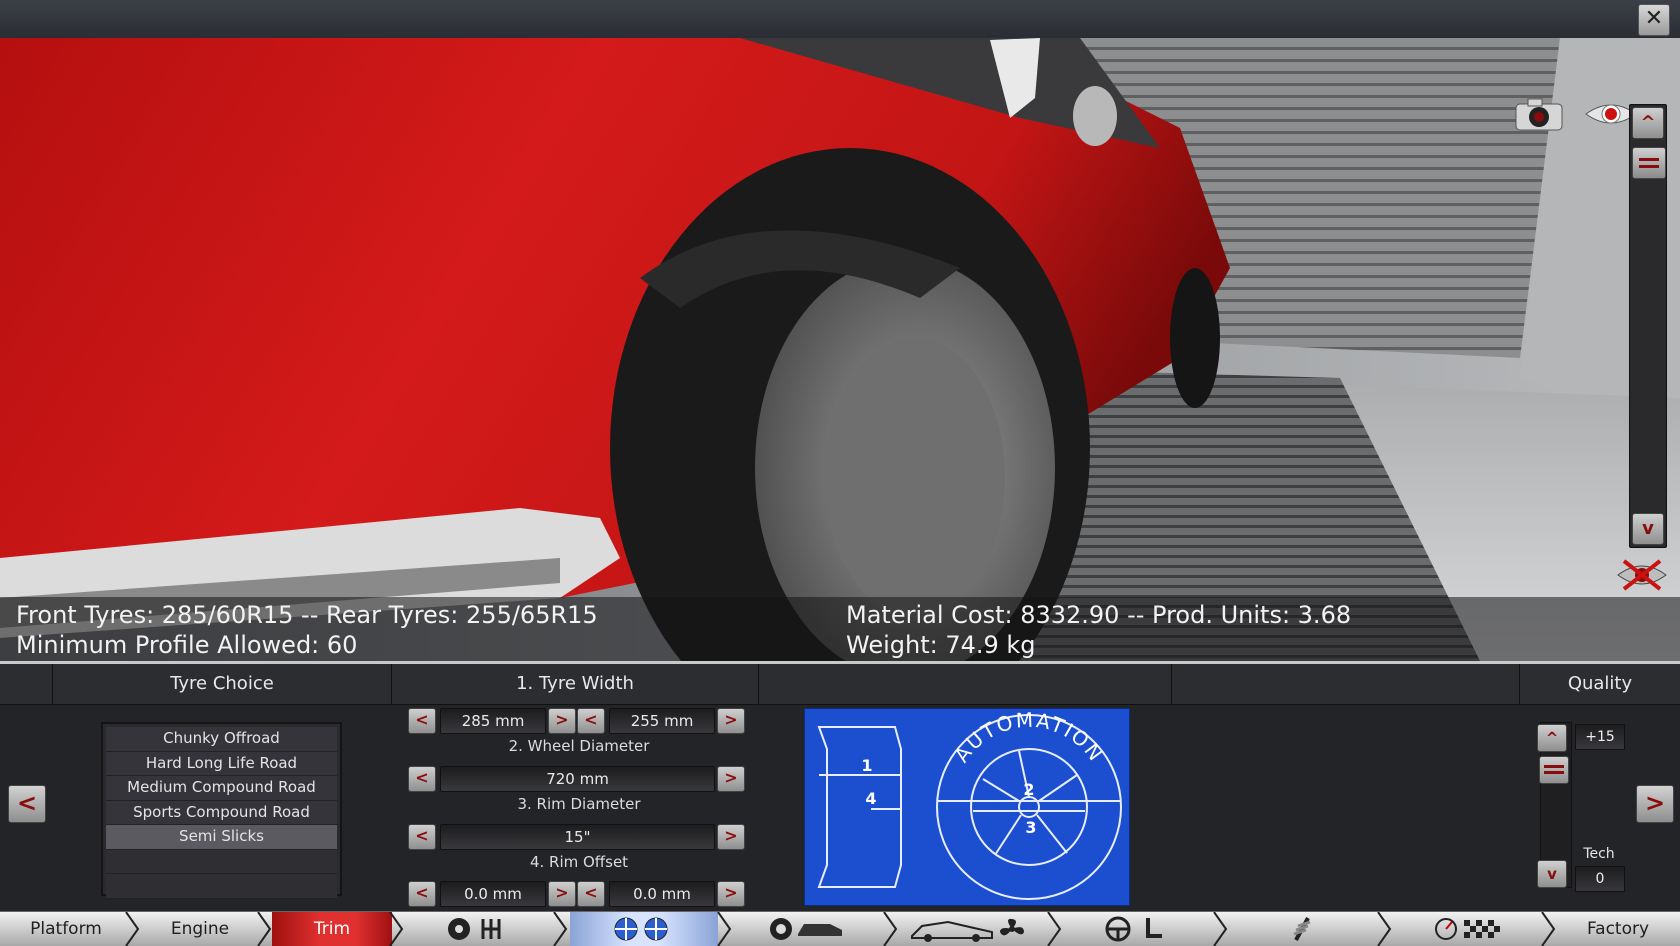 This screenshot has width=1680, height=946. Describe the element at coordinates (579, 804) in the screenshot. I see `rim-diameter-label: 3. Rim Diameter` at that location.